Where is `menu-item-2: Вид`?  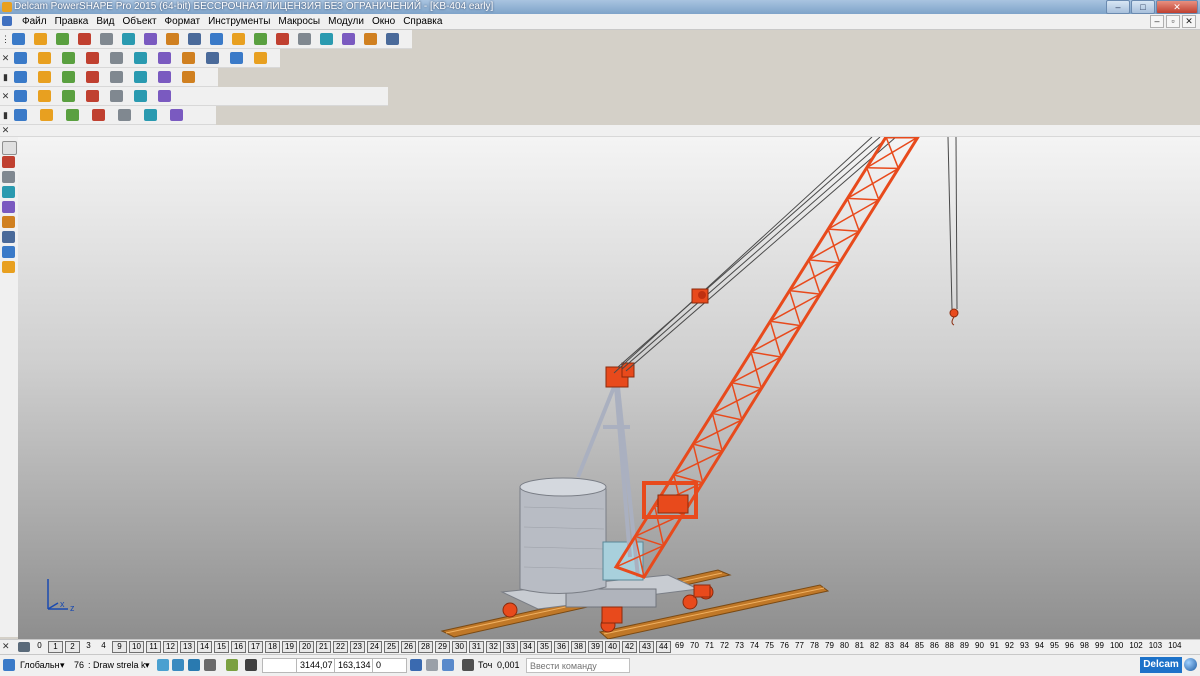 menu-item-2: Вид is located at coordinates (105, 21).